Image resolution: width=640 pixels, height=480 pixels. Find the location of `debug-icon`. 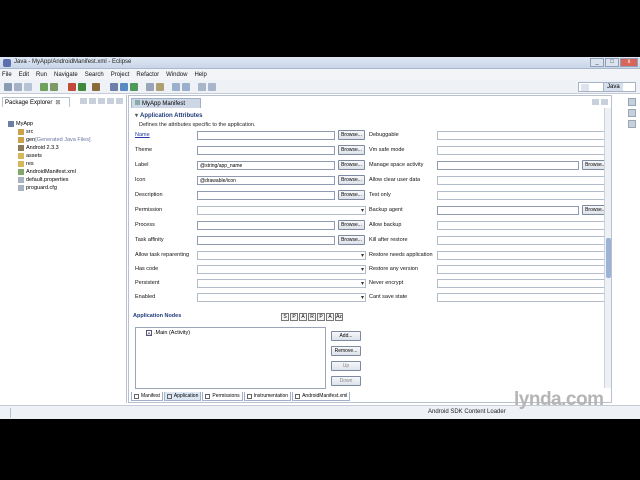

debug-icon is located at coordinates (72, 87).